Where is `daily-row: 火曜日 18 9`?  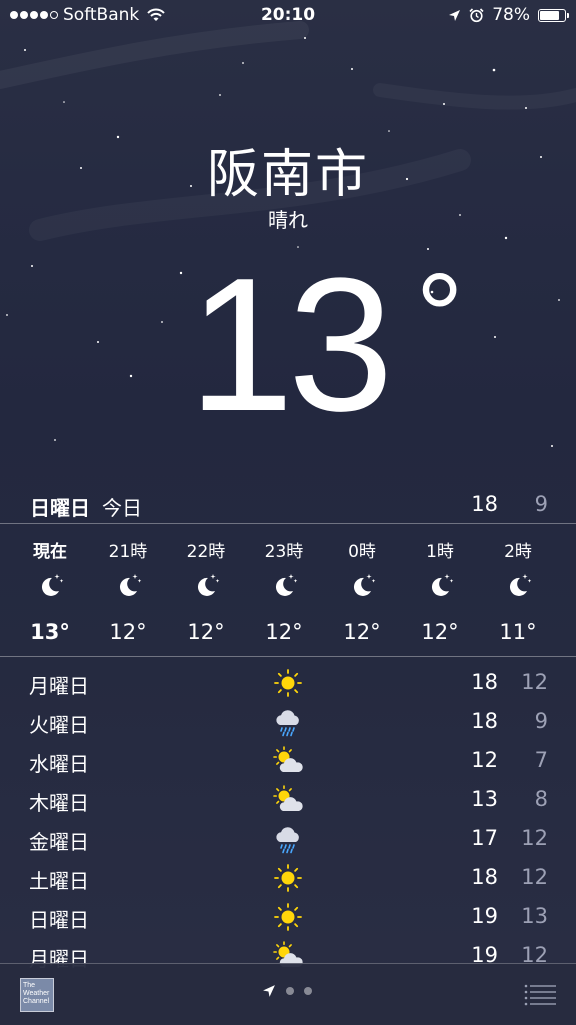 daily-row: 火曜日 18 9 is located at coordinates (288, 720).